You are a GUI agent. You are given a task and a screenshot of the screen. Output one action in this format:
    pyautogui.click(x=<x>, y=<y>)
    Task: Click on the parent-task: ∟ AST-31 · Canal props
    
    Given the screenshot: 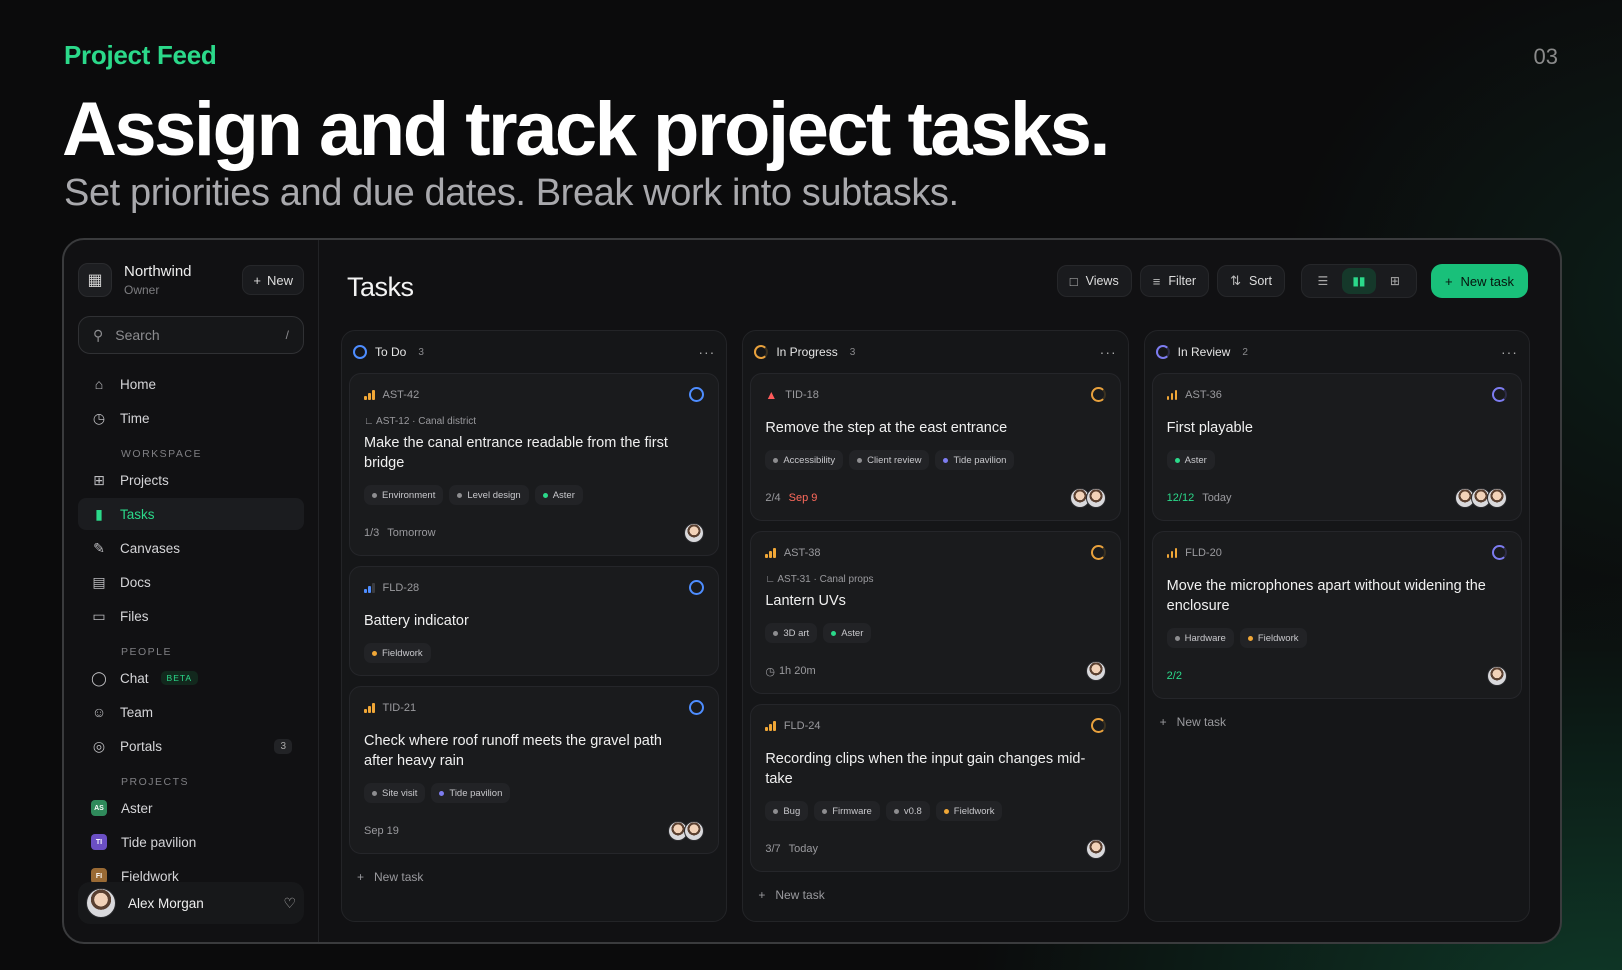 What is the action you would take?
    pyautogui.click(x=935, y=579)
    